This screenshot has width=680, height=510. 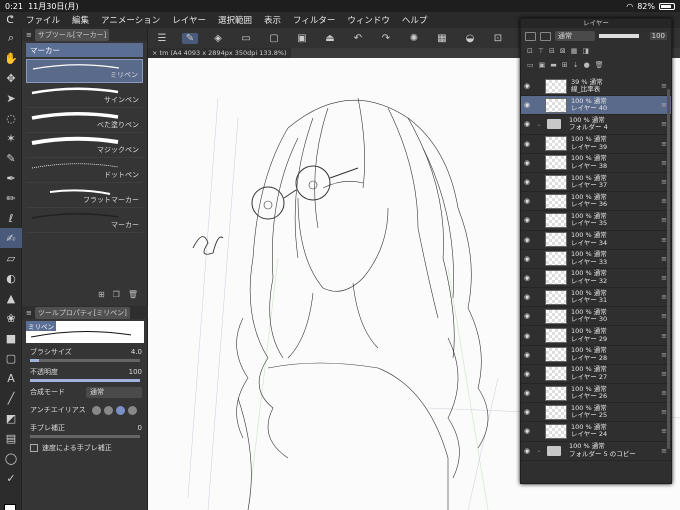 What do you see at coordinates (11, 478) in the screenshot?
I see `correction-icon: ✓` at bounding box center [11, 478].